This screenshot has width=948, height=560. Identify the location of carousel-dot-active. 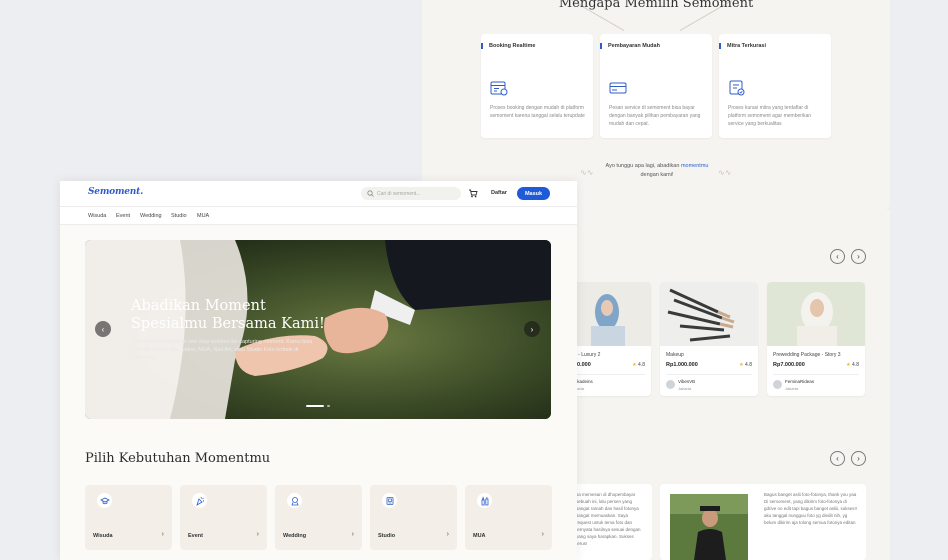
(315, 406).